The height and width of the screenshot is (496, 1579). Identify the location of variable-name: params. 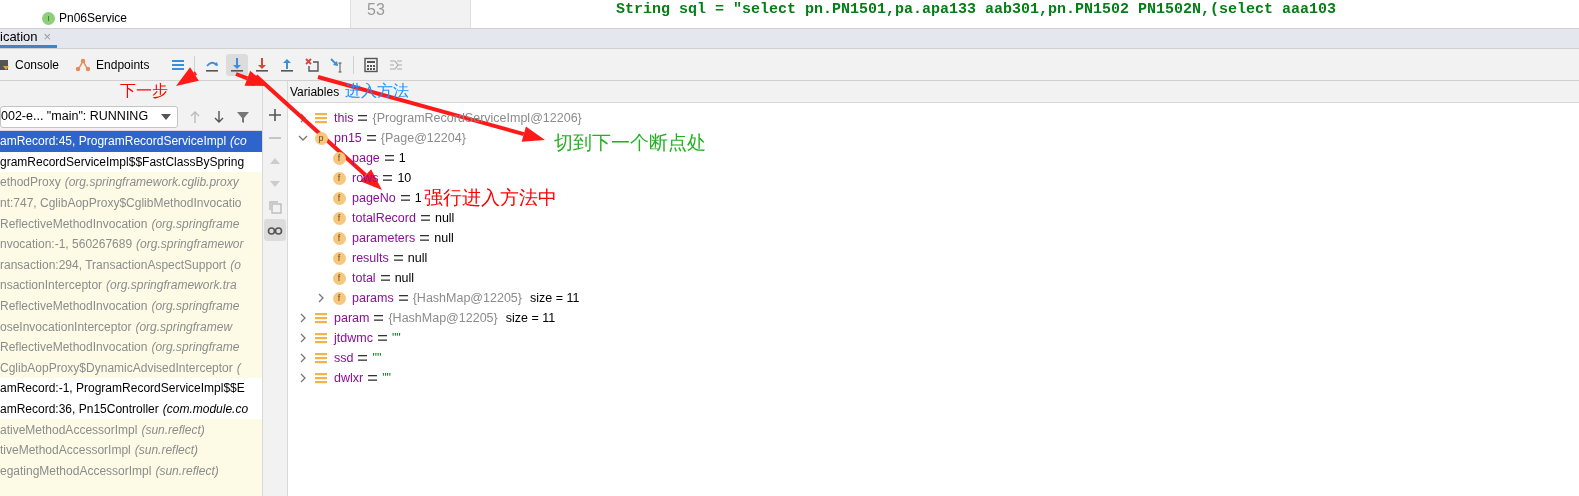
(373, 298).